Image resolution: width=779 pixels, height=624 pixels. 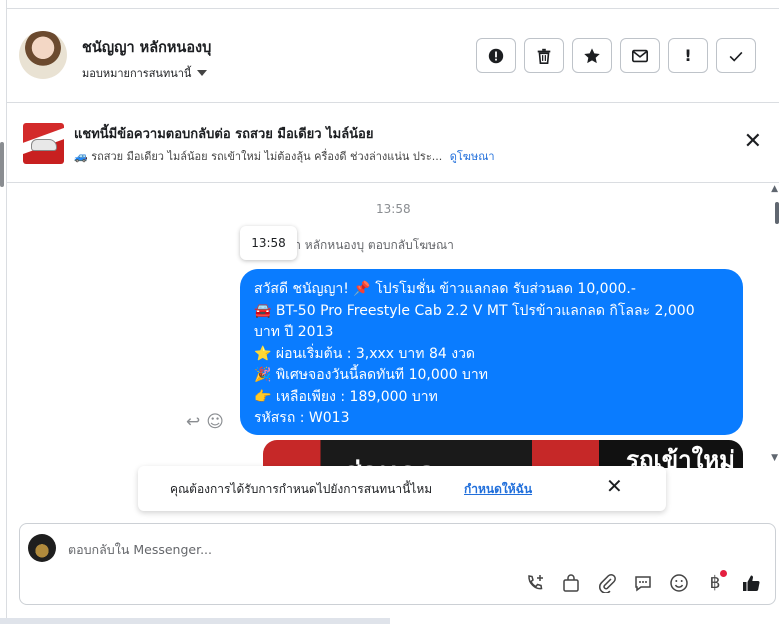 What do you see at coordinates (294, 332) in the screenshot?
I see `message-line: บาท ปี 2013` at bounding box center [294, 332].